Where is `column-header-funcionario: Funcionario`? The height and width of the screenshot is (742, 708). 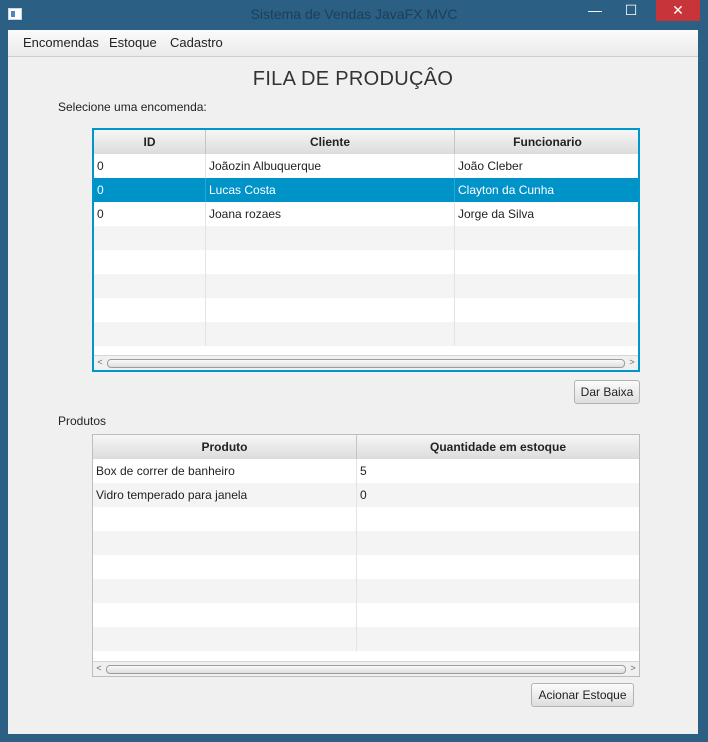
column-header-funcionario: Funcionario is located at coordinates (546, 142).